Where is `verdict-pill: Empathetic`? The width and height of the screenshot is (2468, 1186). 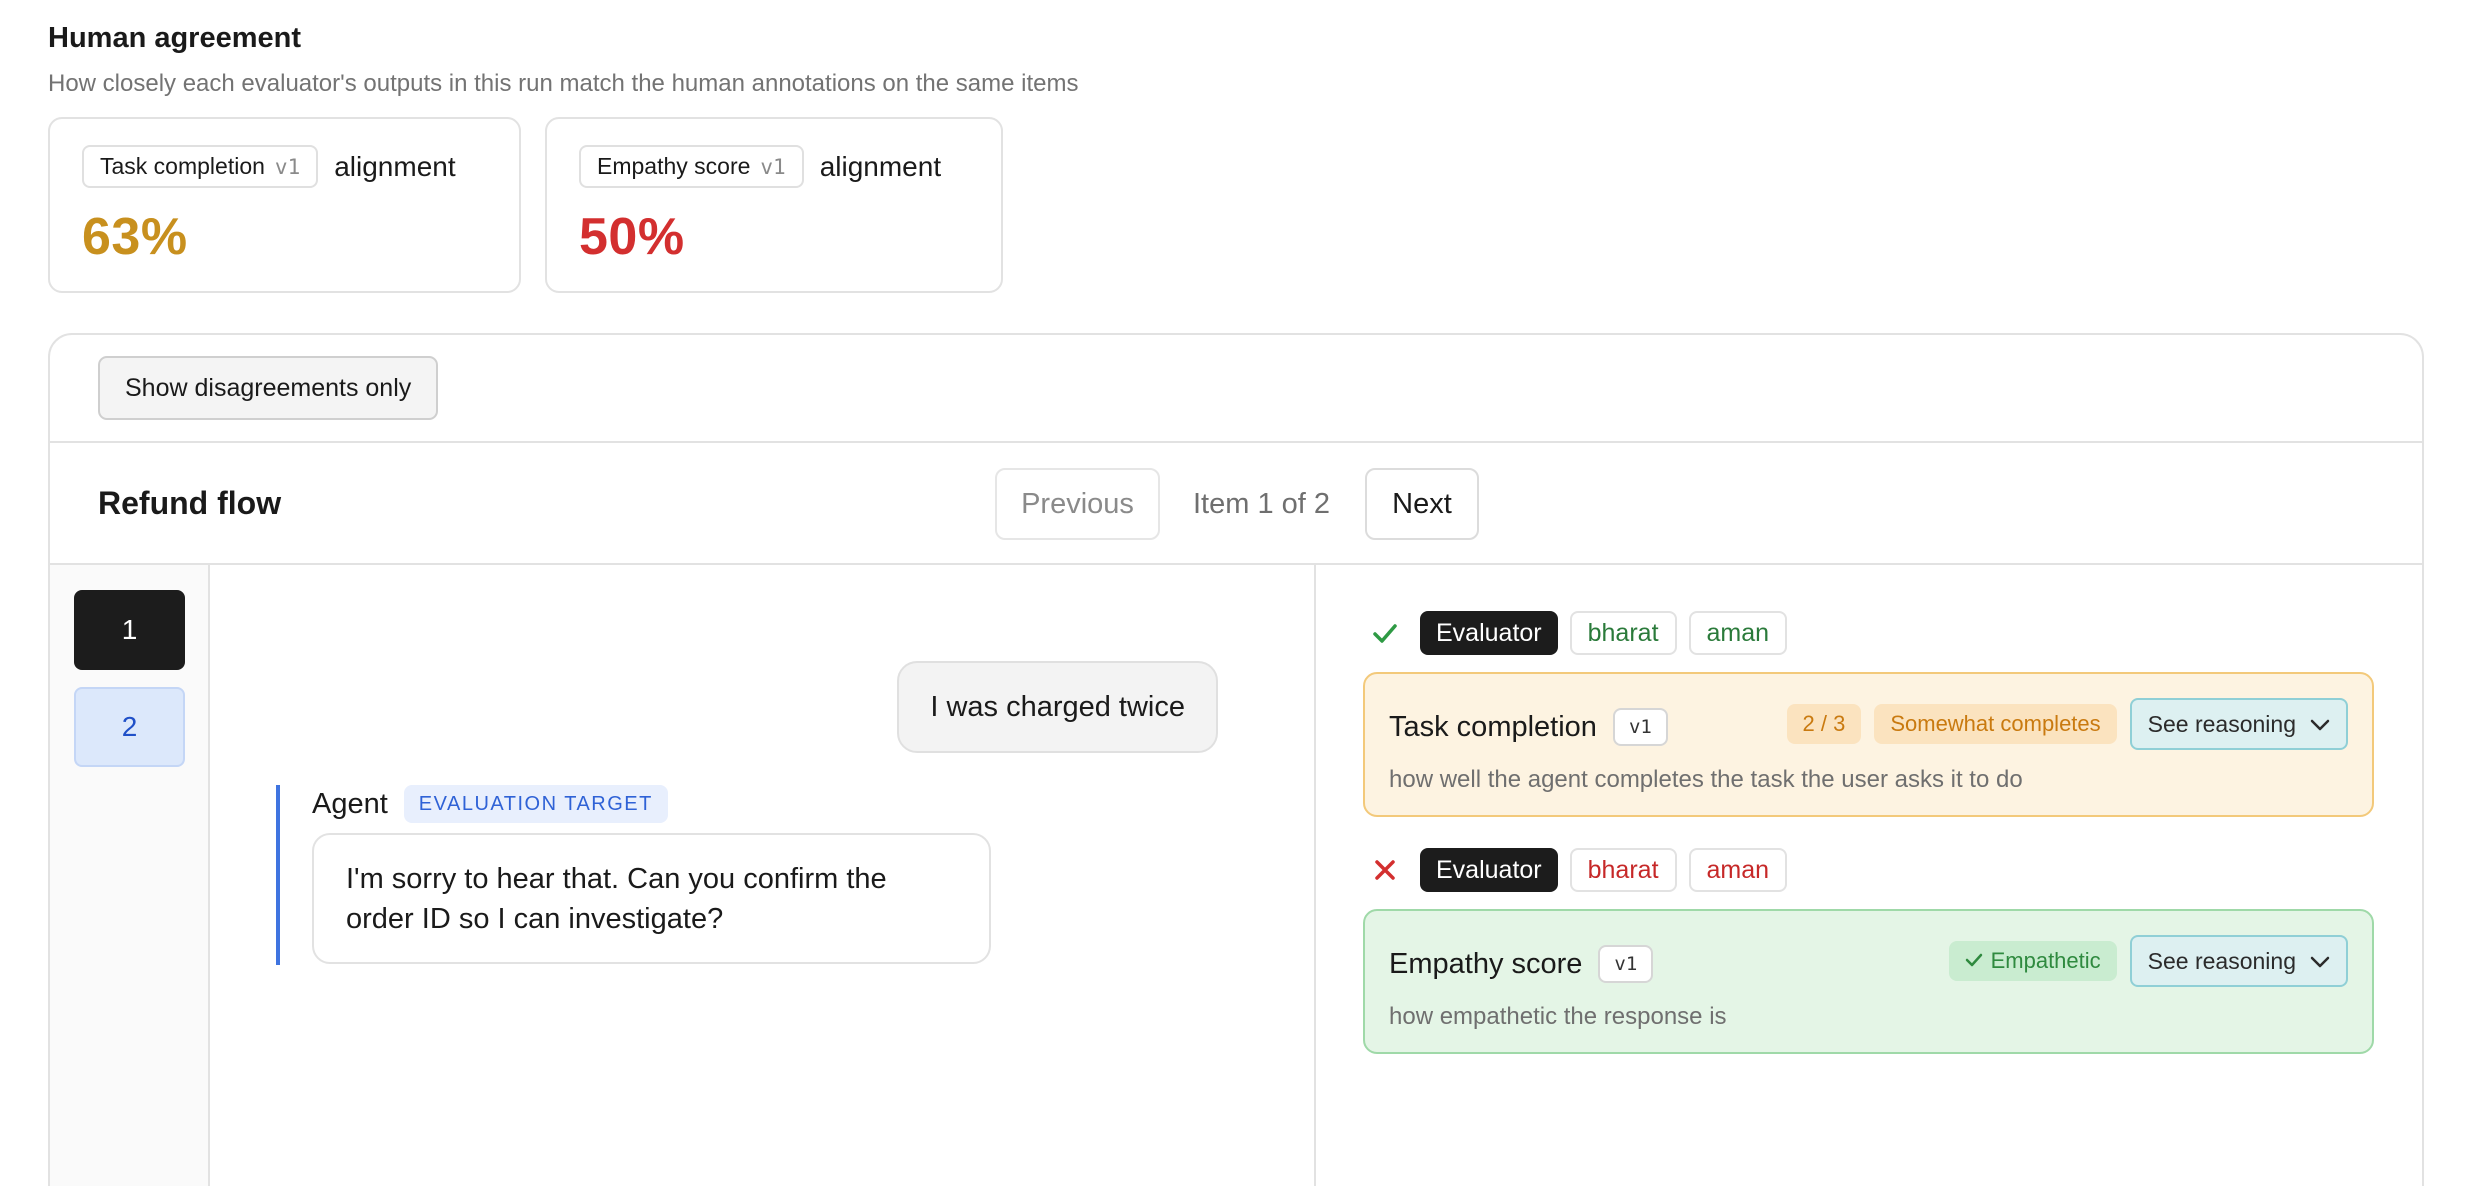 verdict-pill: Empathetic is located at coordinates (2032, 961).